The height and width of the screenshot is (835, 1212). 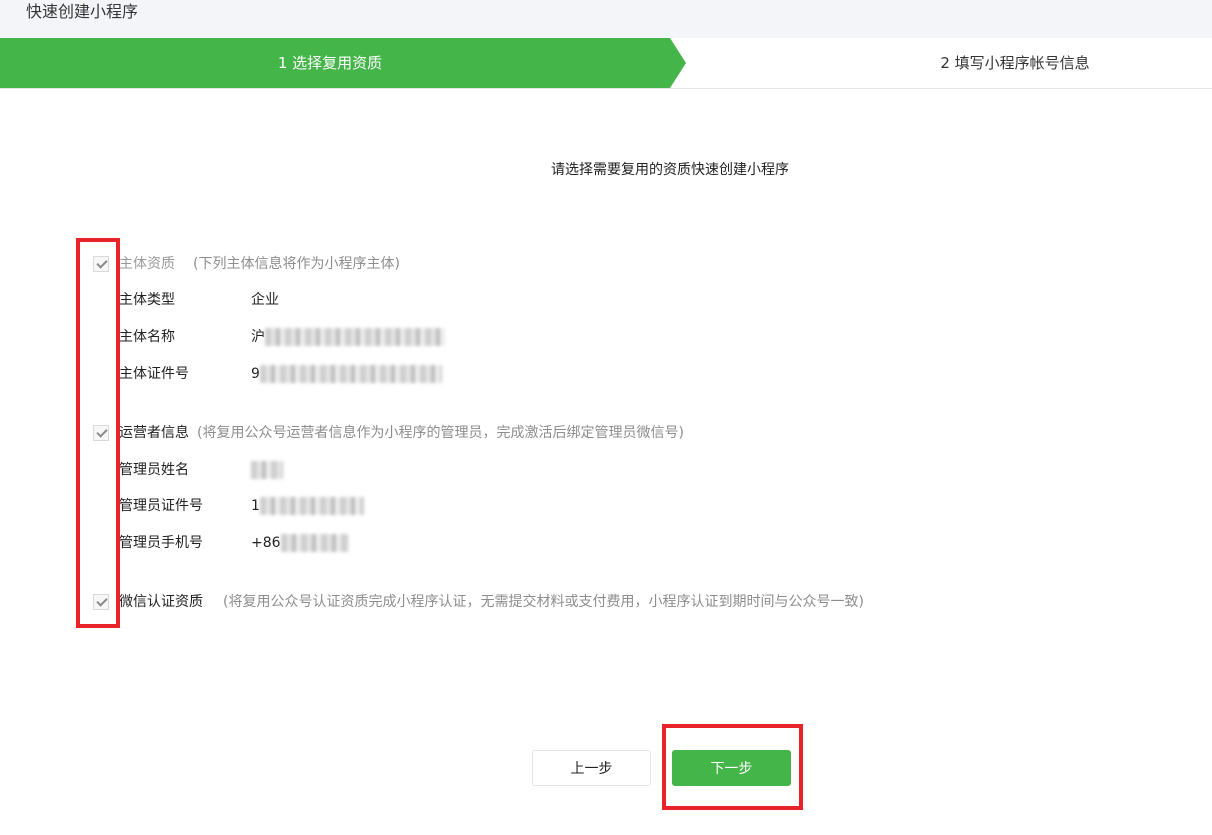 I want to click on certification-name: 微信认证资质, so click(x=161, y=602).